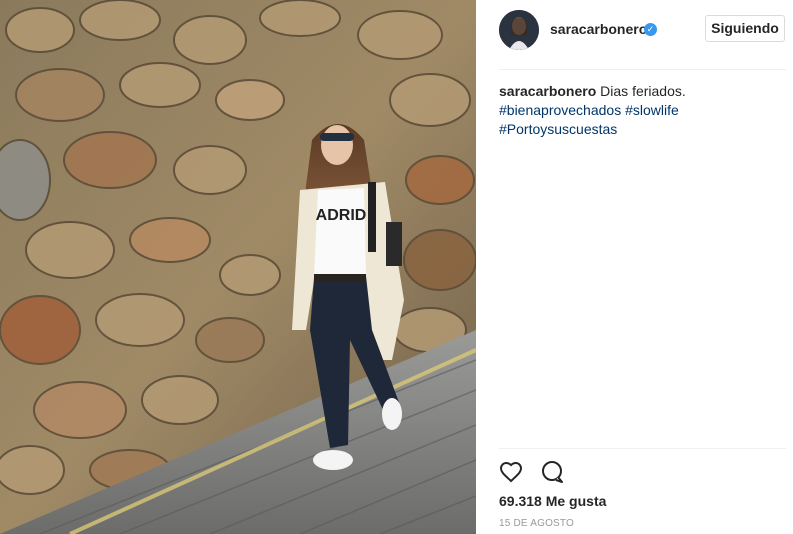  Describe the element at coordinates (652, 110) in the screenshot. I see `hashtag-slowlife: #slowlife` at that location.